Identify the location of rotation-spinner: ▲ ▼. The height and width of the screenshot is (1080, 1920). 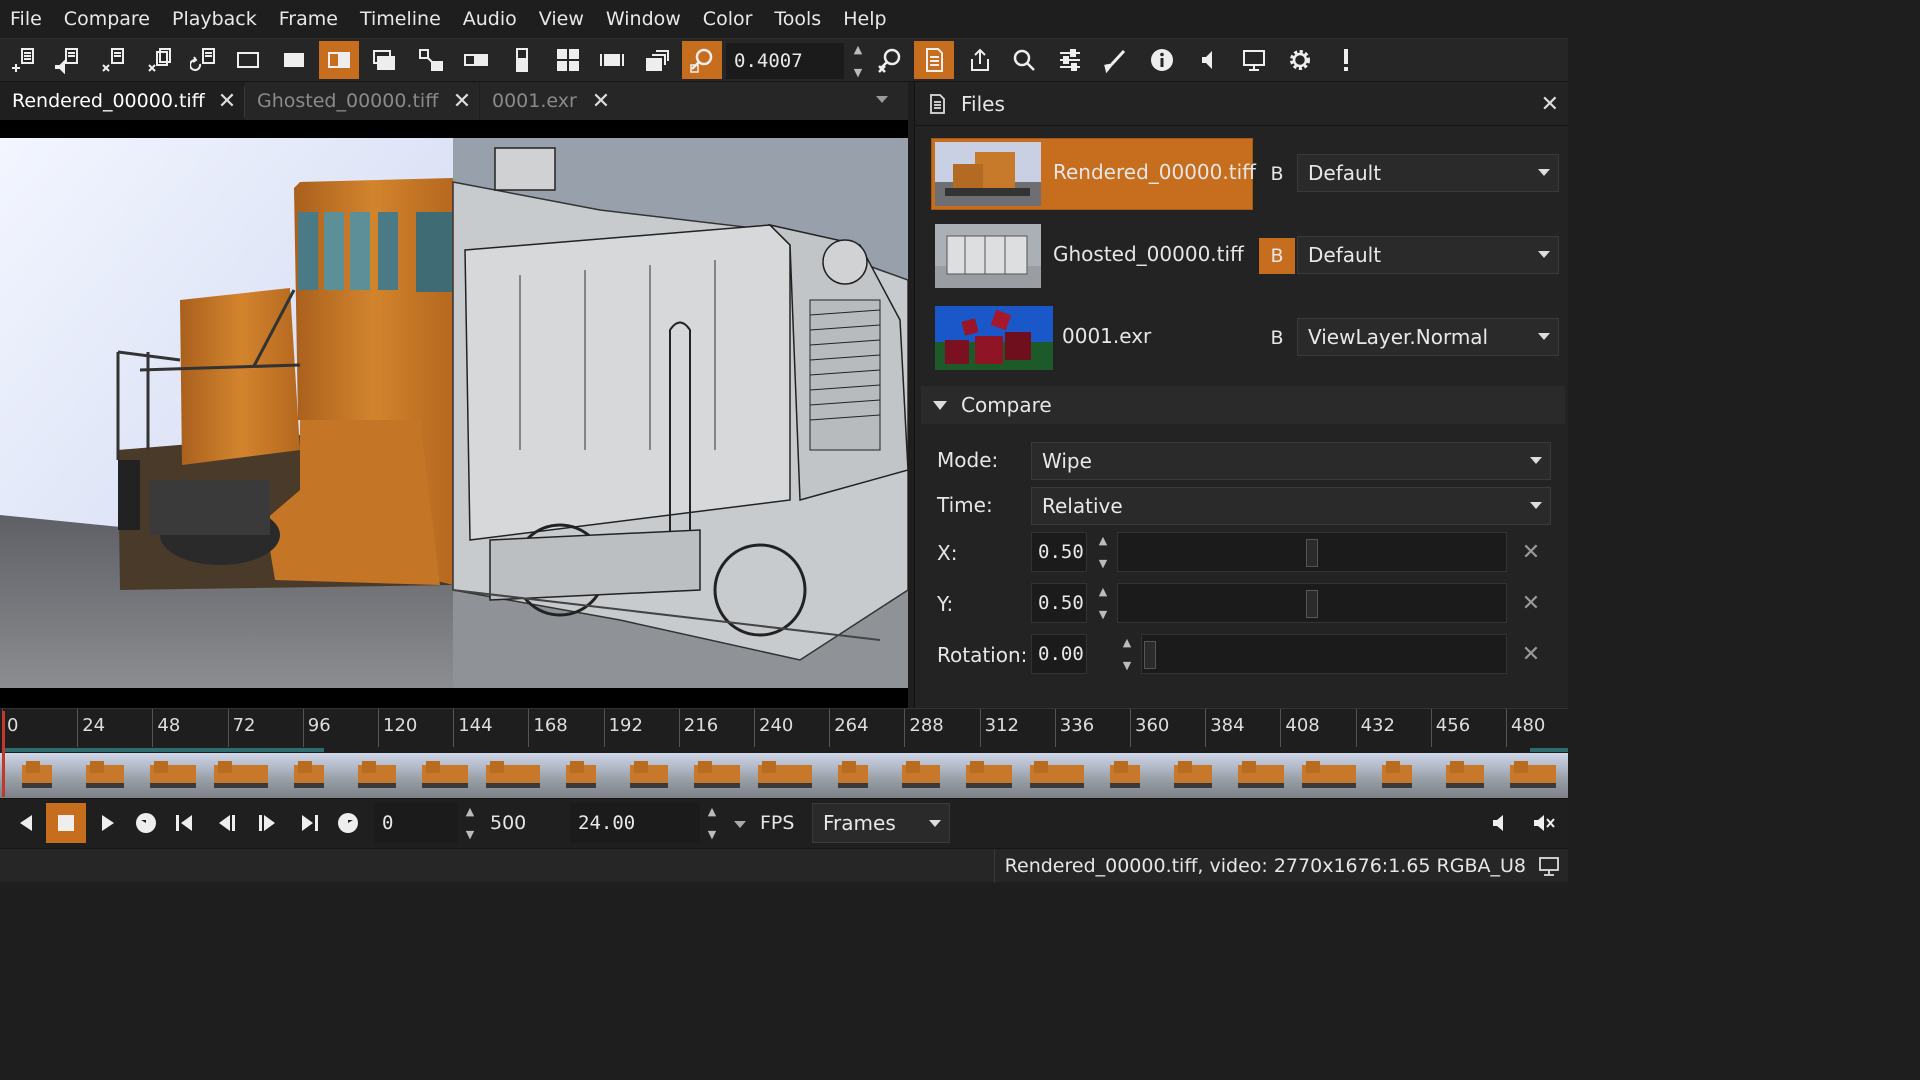
(1127, 654).